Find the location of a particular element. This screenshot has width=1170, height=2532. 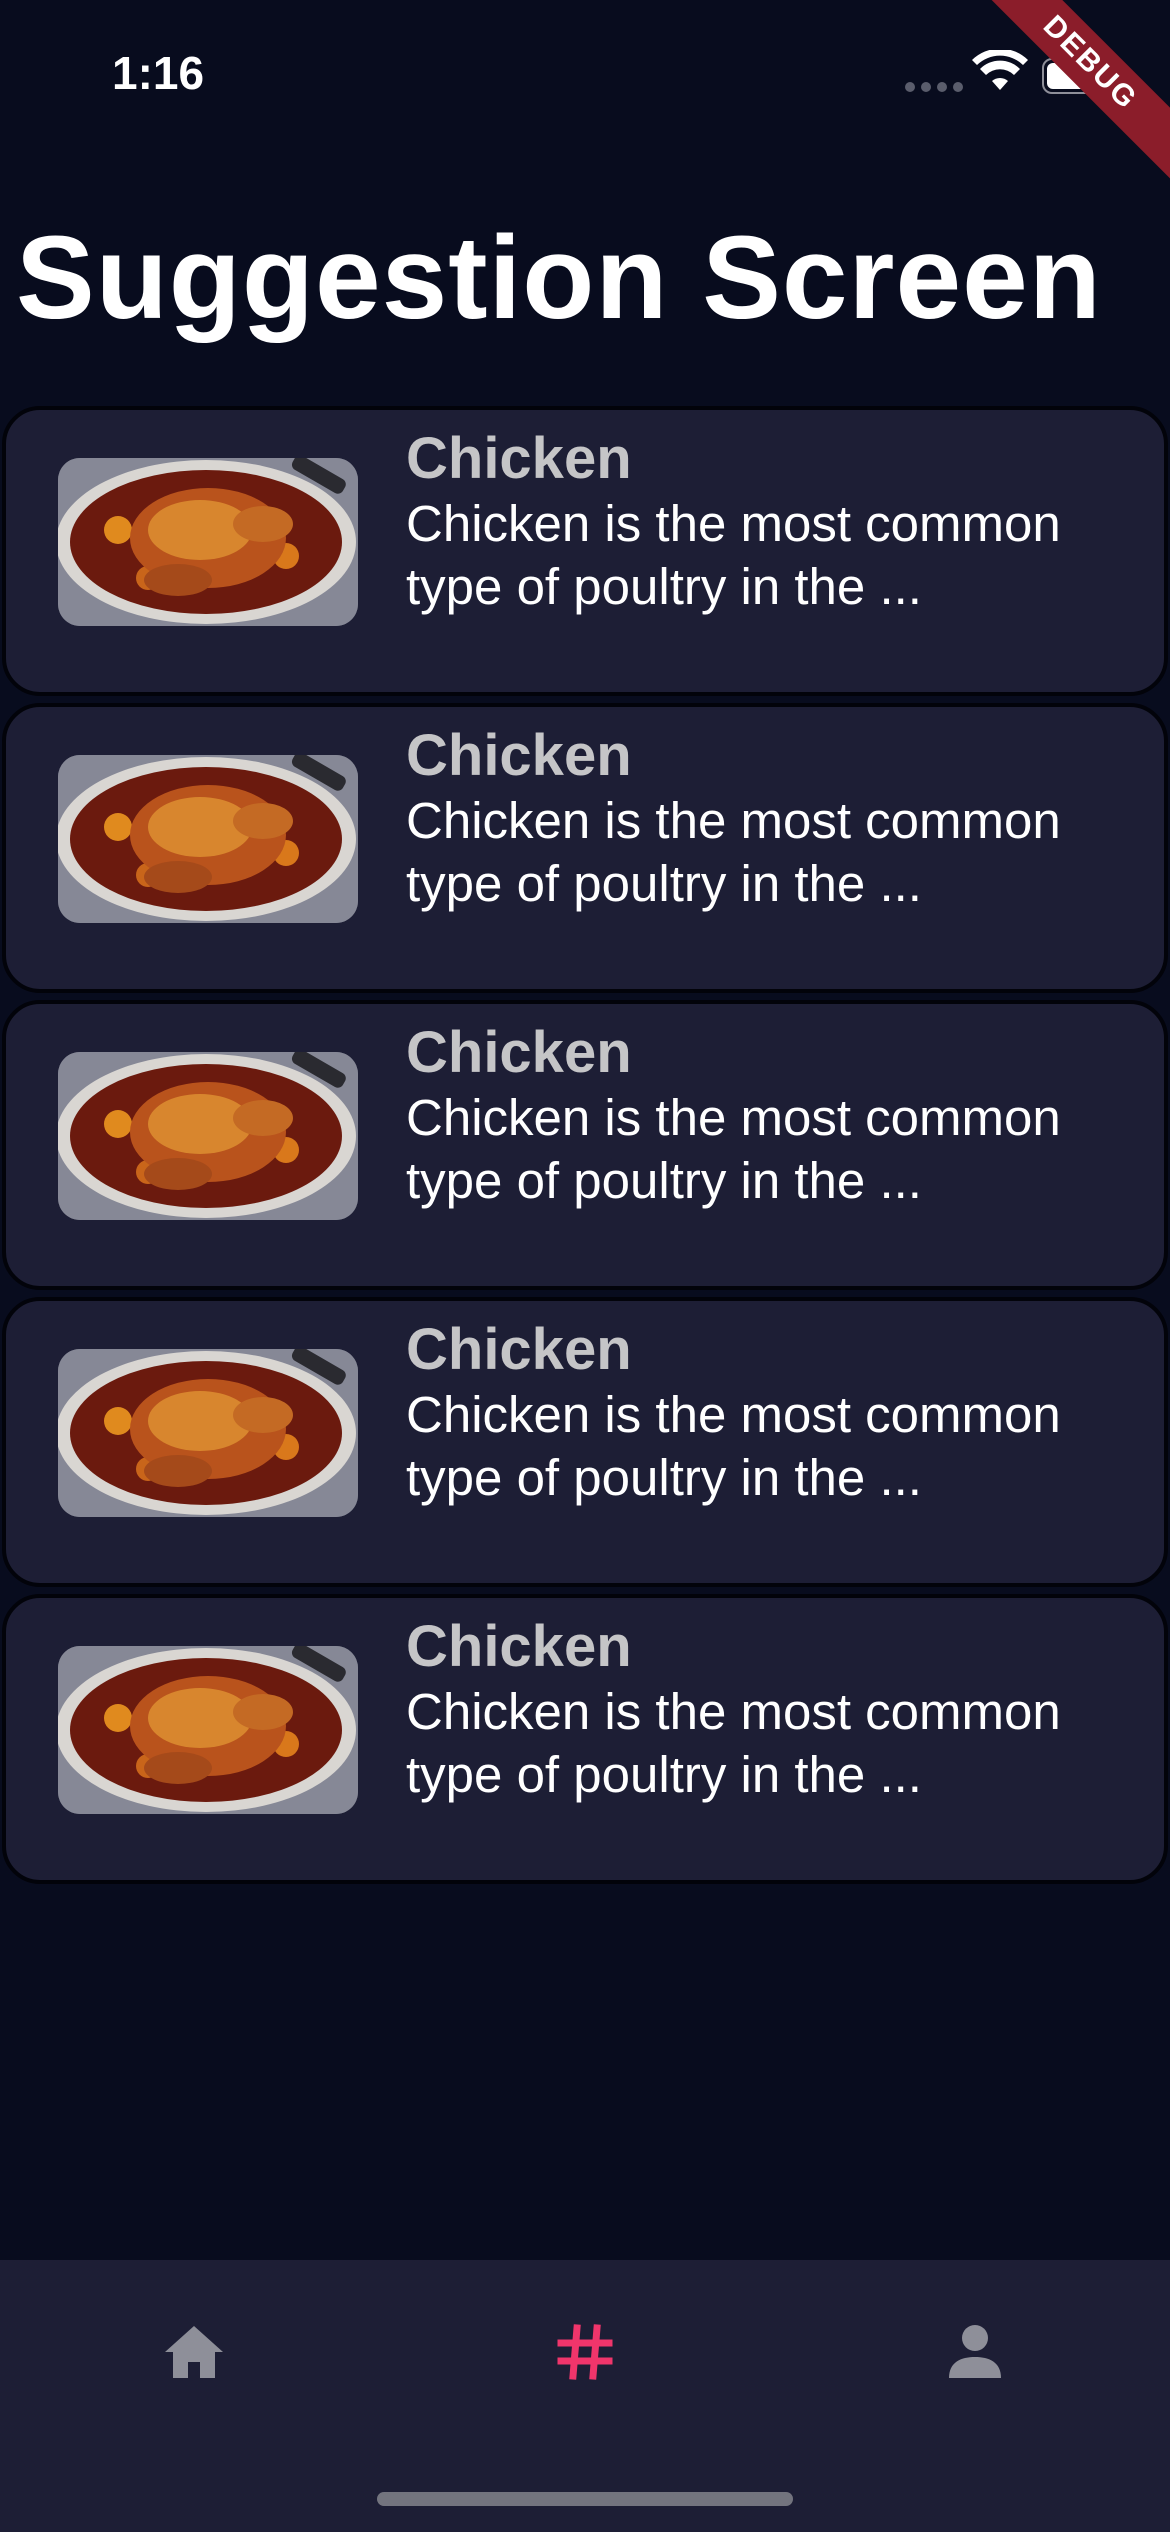

debug-banner: DEBUG is located at coordinates (1060, 110).